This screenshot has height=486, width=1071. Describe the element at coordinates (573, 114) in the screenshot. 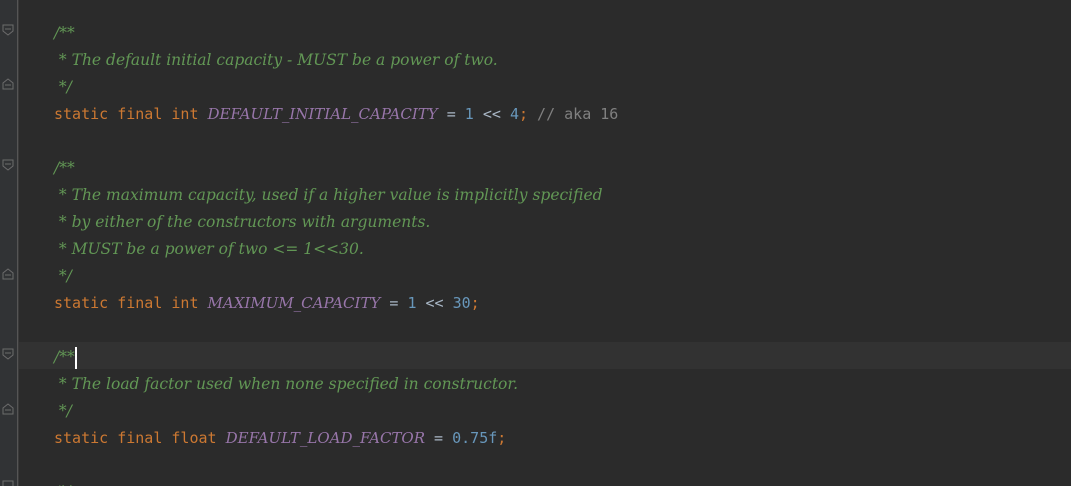

I see `line-comment: // aka 16` at that location.